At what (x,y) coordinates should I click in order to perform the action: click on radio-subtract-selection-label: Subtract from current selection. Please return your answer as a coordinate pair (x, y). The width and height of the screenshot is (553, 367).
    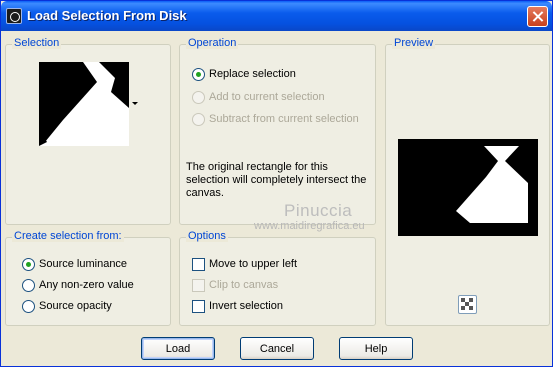
    Looking at the image, I should click on (284, 119).